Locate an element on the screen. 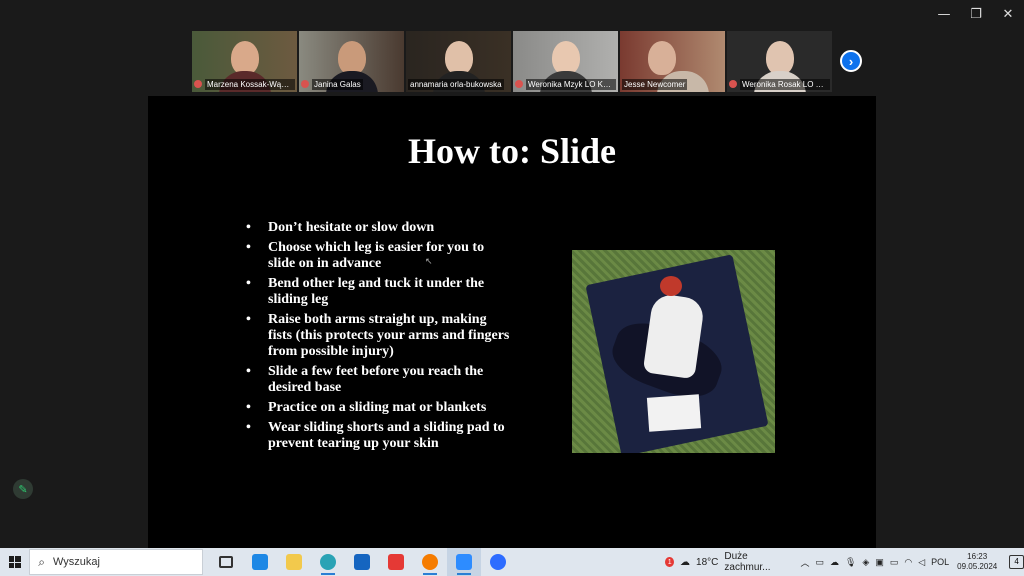  window-controls: — ❐ ✕ is located at coordinates (976, 14).